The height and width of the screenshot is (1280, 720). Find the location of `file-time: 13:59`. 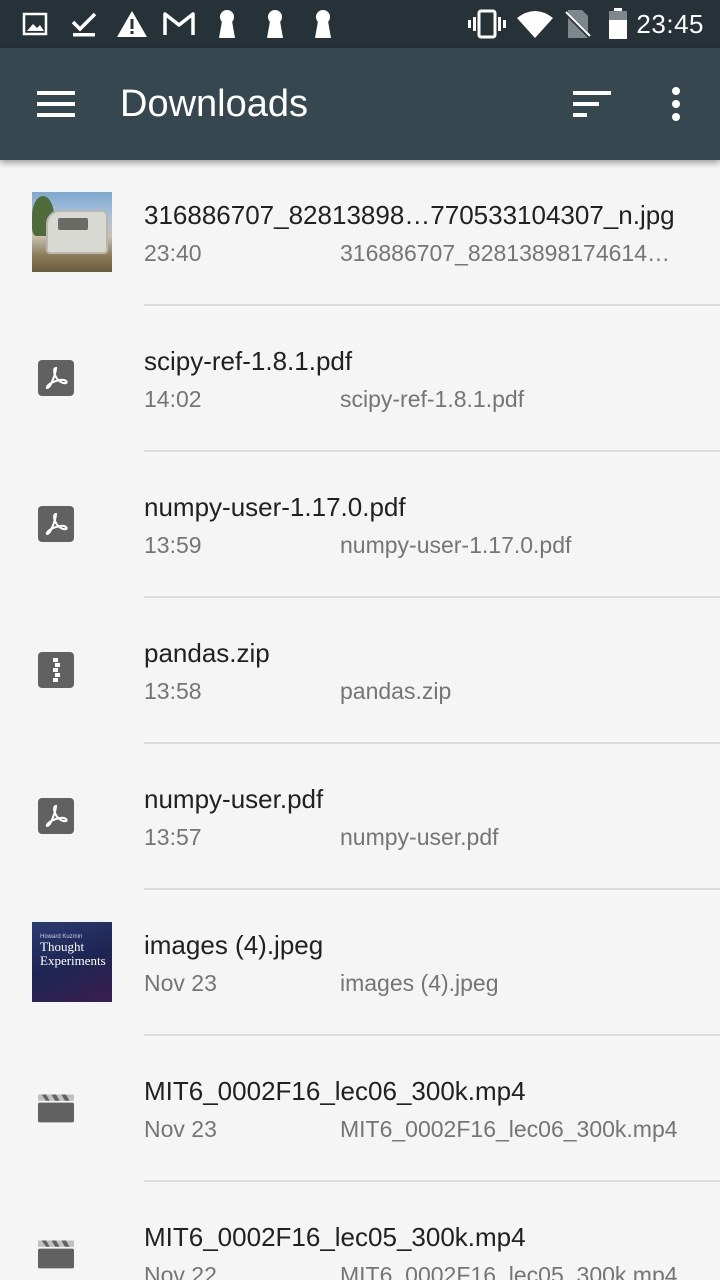

file-time: 13:59 is located at coordinates (173, 545).